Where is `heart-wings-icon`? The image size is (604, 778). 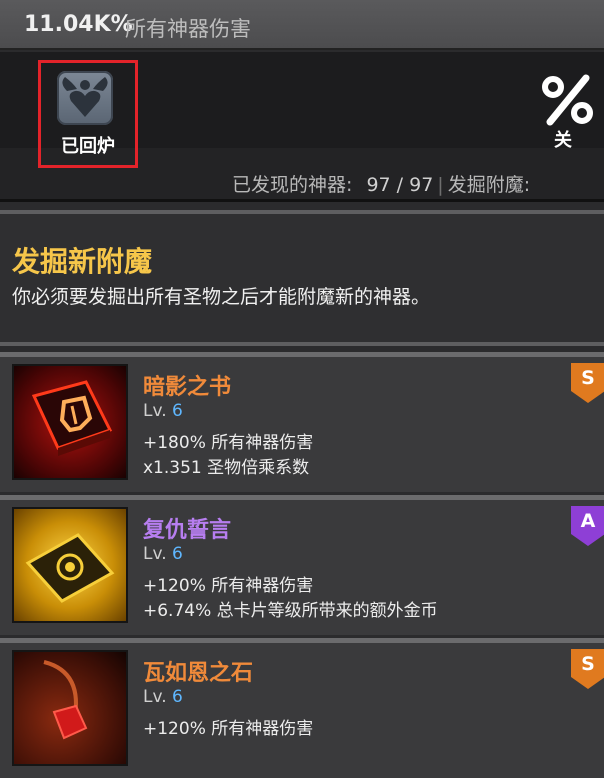
heart-wings-icon is located at coordinates (85, 98).